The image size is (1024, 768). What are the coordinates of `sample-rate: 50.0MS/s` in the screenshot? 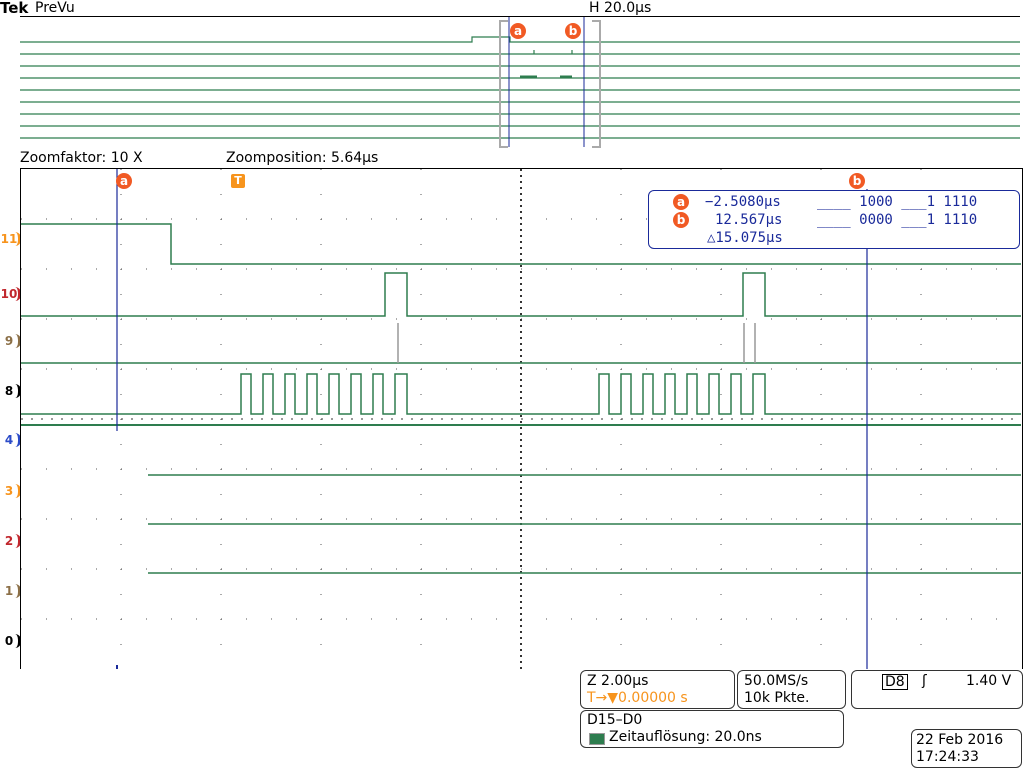 It's located at (776, 681).